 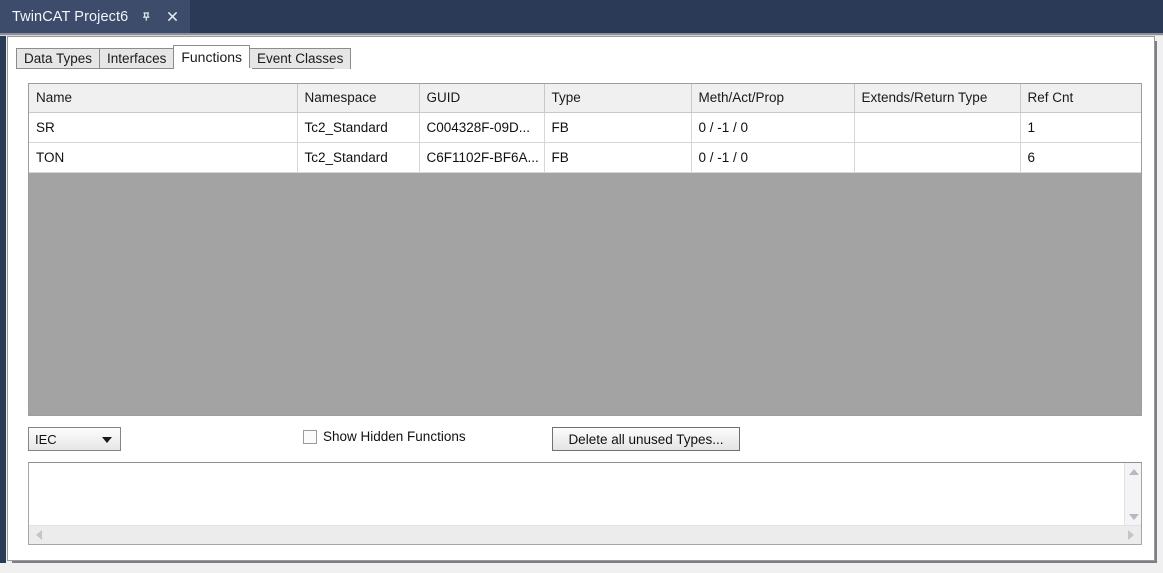 I want to click on tab-data-types-label: Data Types, so click(x=58, y=58).